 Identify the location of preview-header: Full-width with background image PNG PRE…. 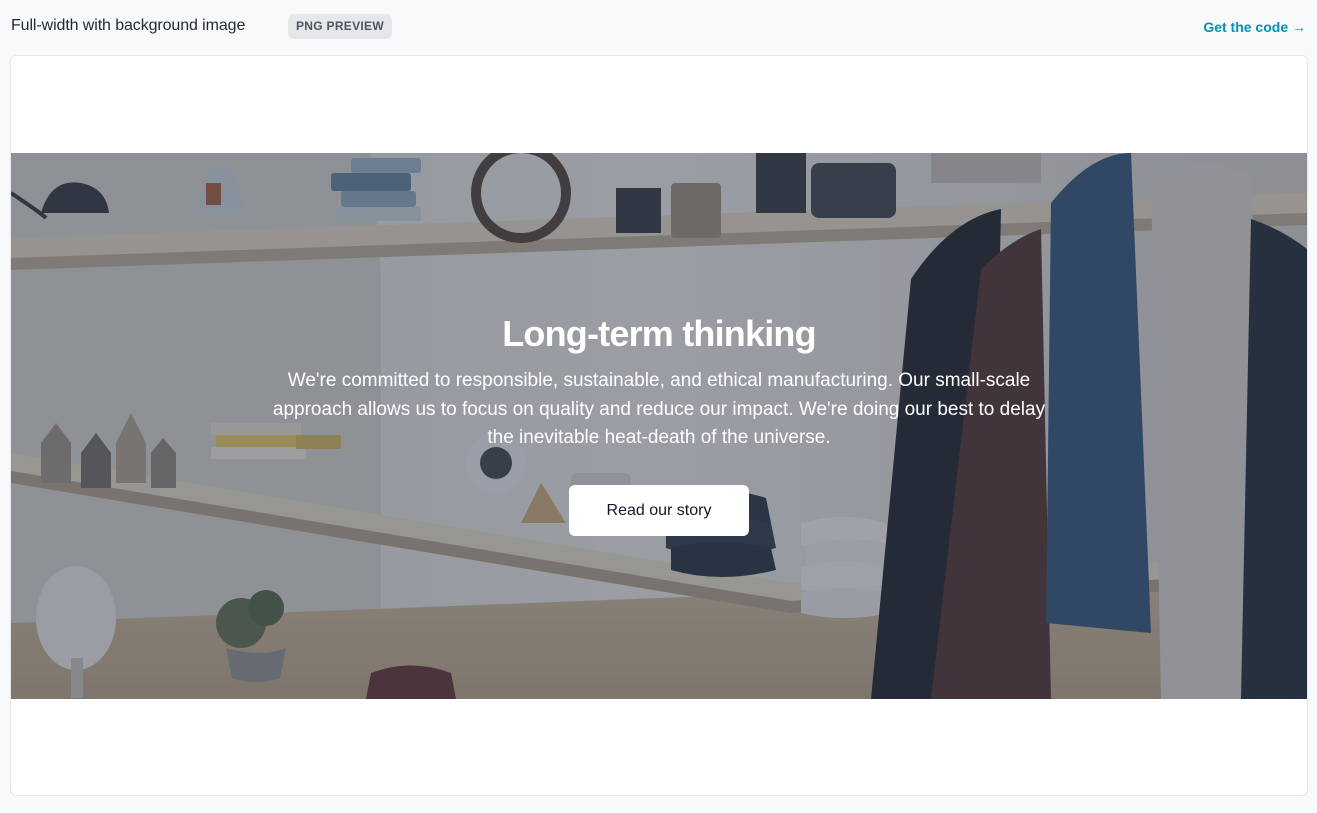
(658, 26).